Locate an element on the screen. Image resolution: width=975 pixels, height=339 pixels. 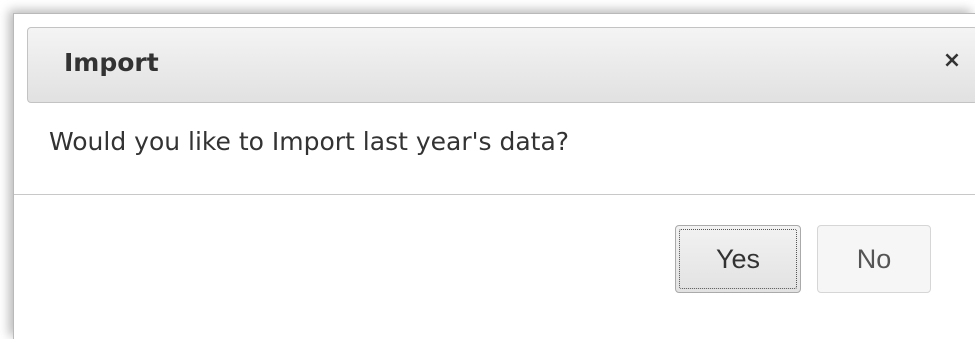
no-button: No is located at coordinates (874, 259).